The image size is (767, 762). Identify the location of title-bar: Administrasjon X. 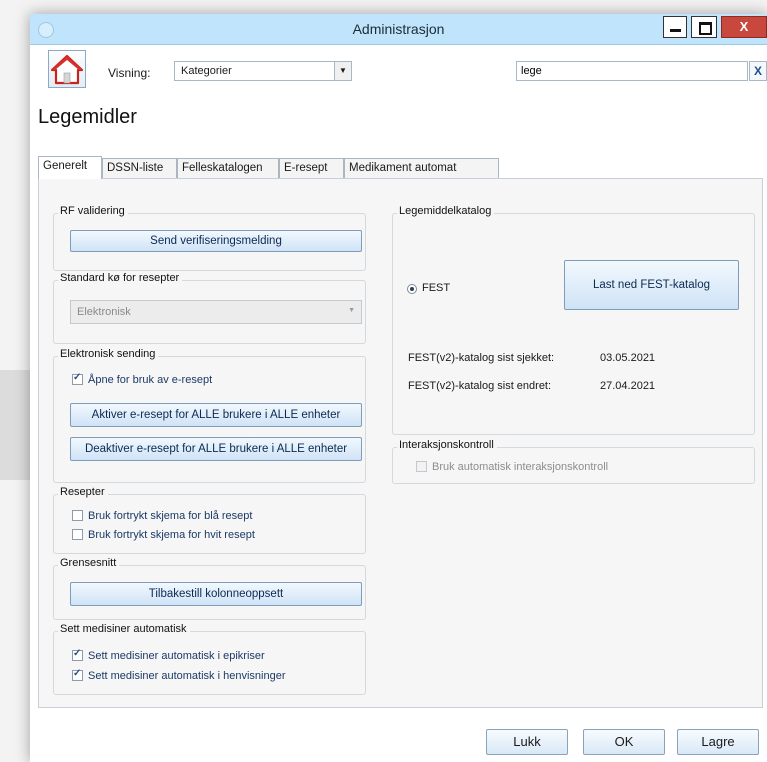
(398, 29).